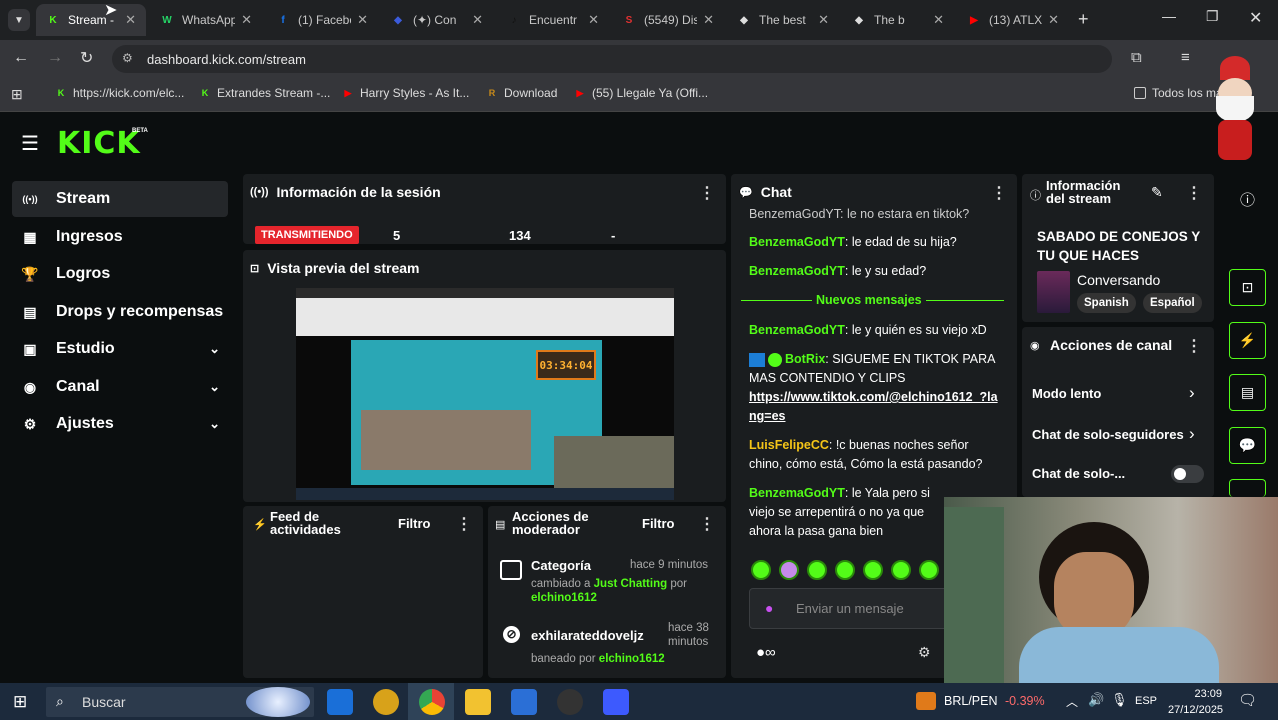 This screenshot has width=1278, height=720. I want to click on windows-start-icon: ⊞, so click(20, 702).